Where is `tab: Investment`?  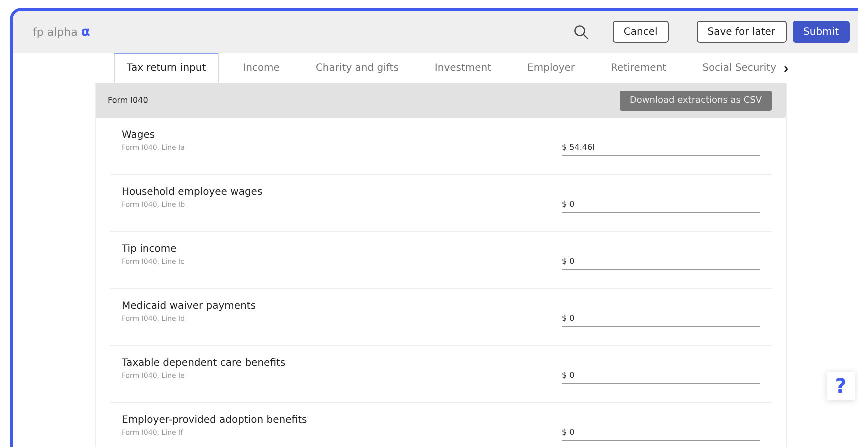
tab: Investment is located at coordinates (463, 68).